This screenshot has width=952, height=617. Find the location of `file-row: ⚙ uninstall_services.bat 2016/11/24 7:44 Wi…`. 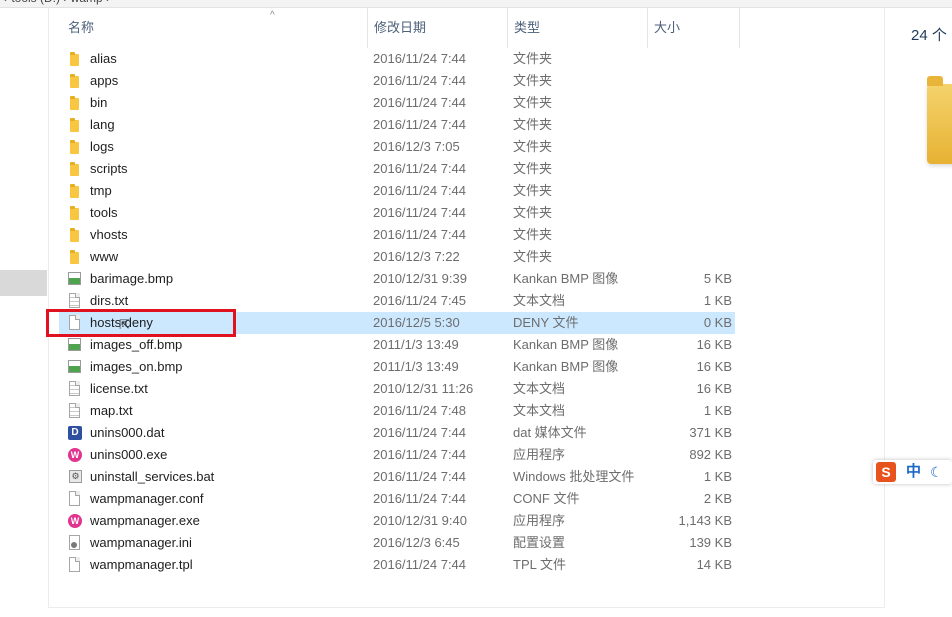

file-row: ⚙ uninstall_services.bat 2016/11/24 7:44 Wi… is located at coordinates (397, 477).